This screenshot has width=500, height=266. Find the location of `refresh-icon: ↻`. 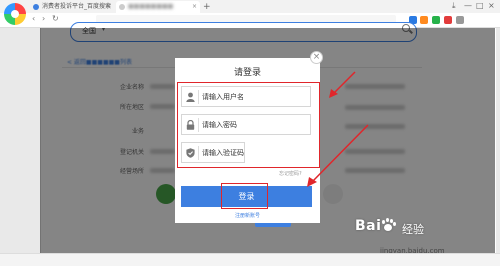

refresh-icon: ↻ is located at coordinates (55, 18).